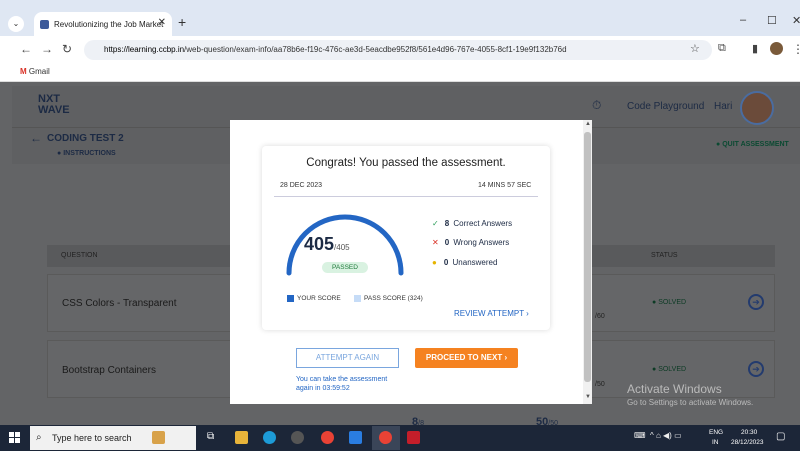 The width and height of the screenshot is (800, 451). Describe the element at coordinates (357, 298) in the screenshot. I see `pass-score-swatch-icon` at that location.